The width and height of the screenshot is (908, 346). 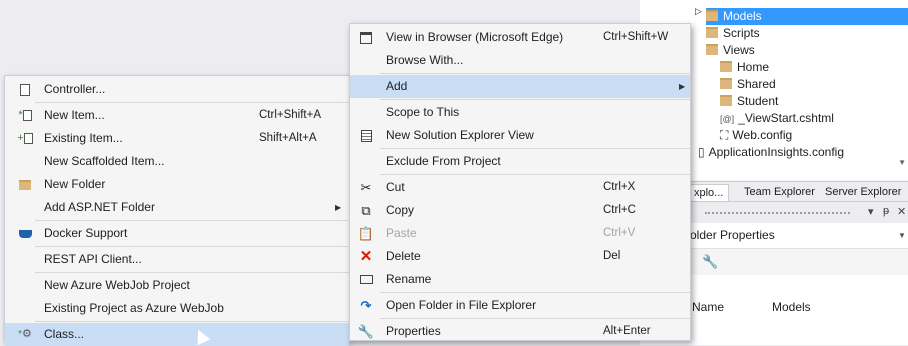 I want to click on tree-item-home: Home, so click(x=744, y=67).